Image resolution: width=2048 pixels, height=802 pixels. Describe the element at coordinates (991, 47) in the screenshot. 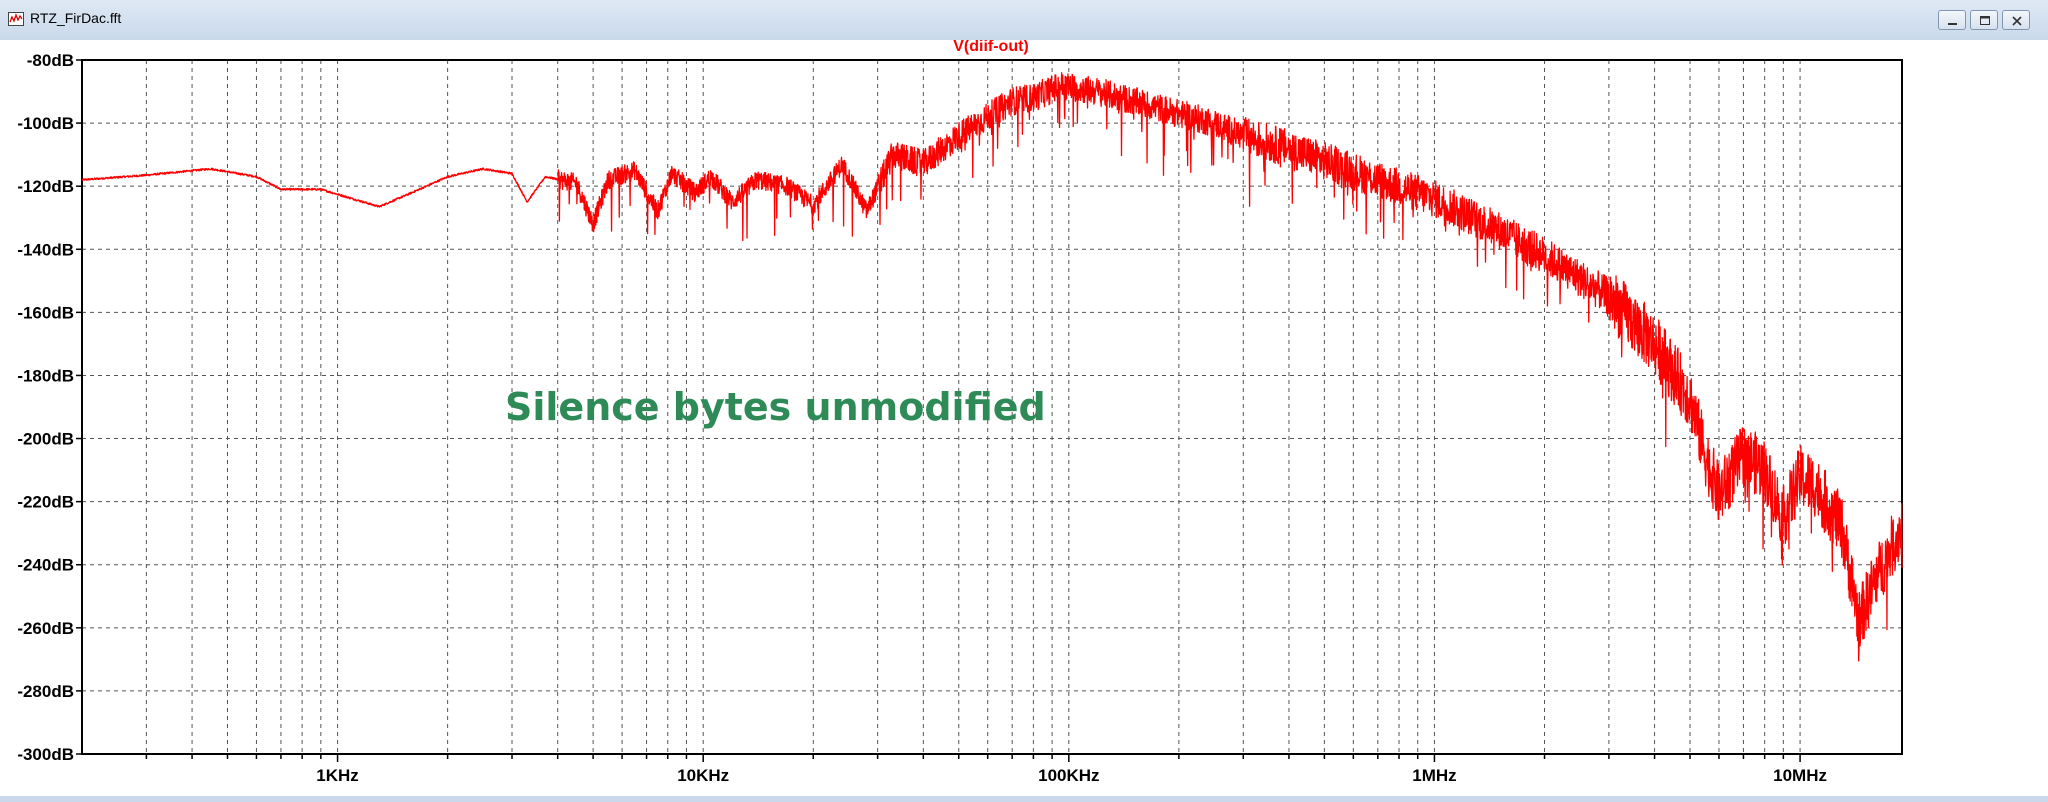

I see `chart-title: V(diif-out)` at that location.